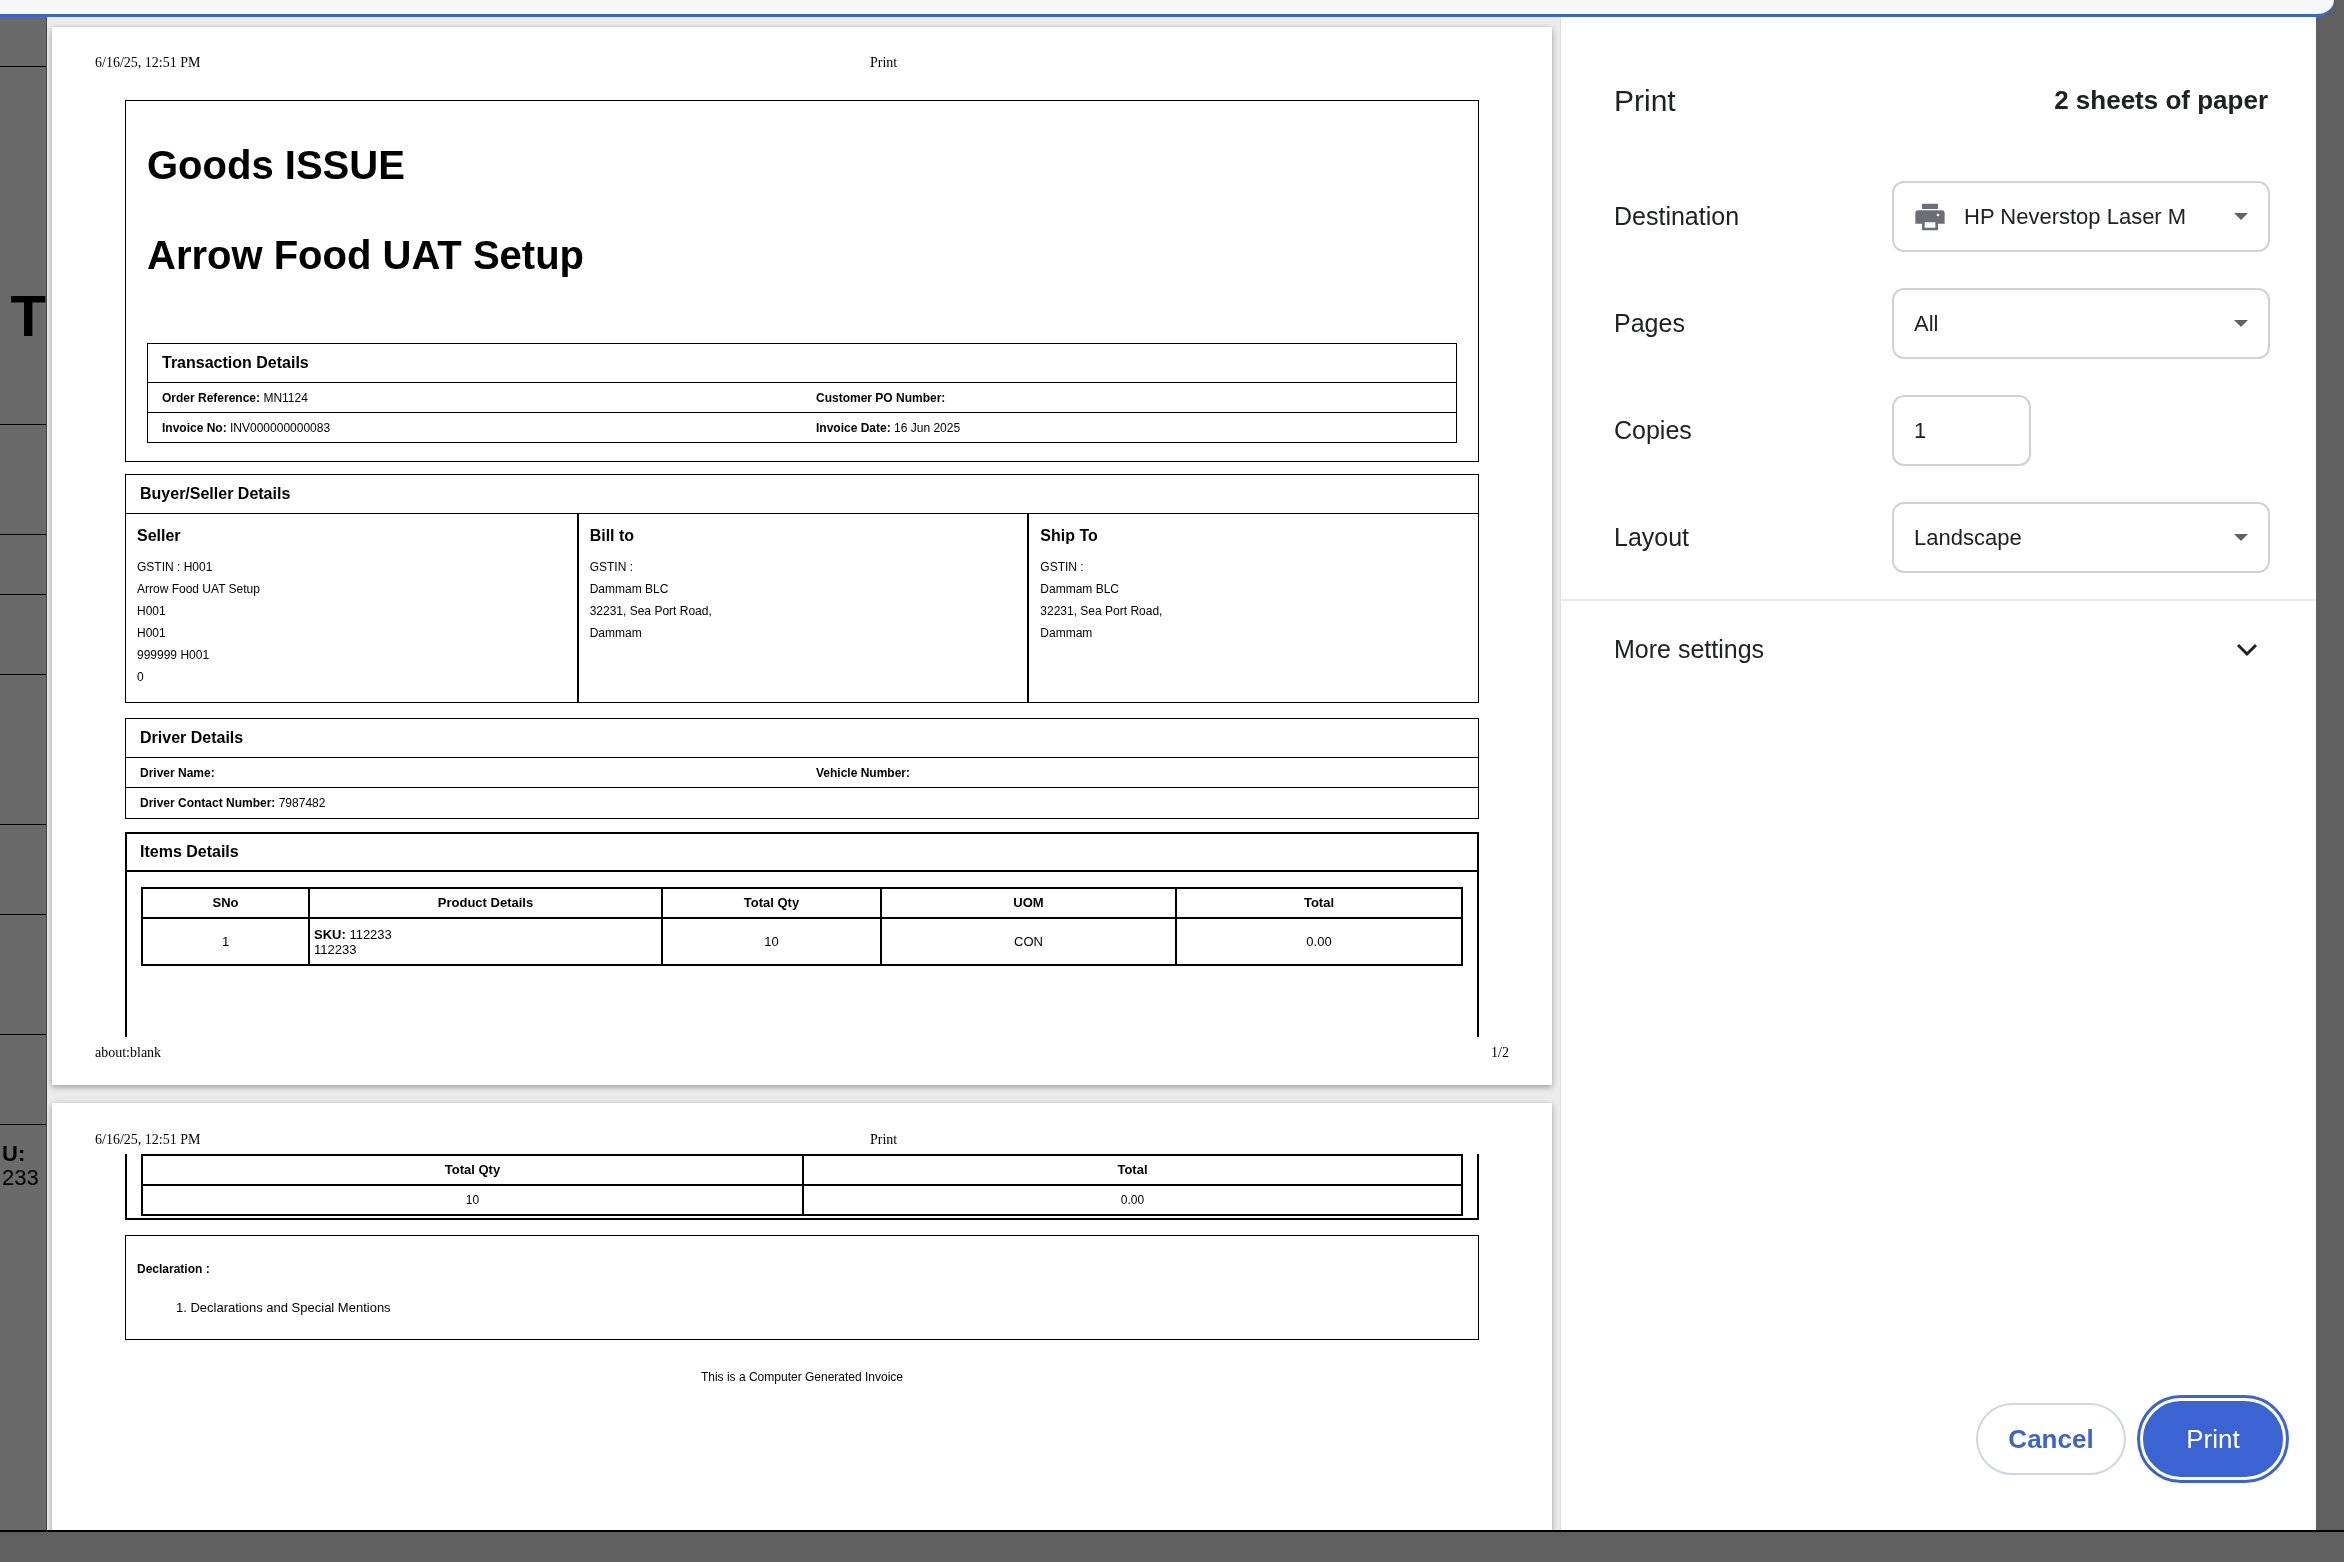 The height and width of the screenshot is (1562, 2344). I want to click on page-number: 1/2, so click(1500, 1053).